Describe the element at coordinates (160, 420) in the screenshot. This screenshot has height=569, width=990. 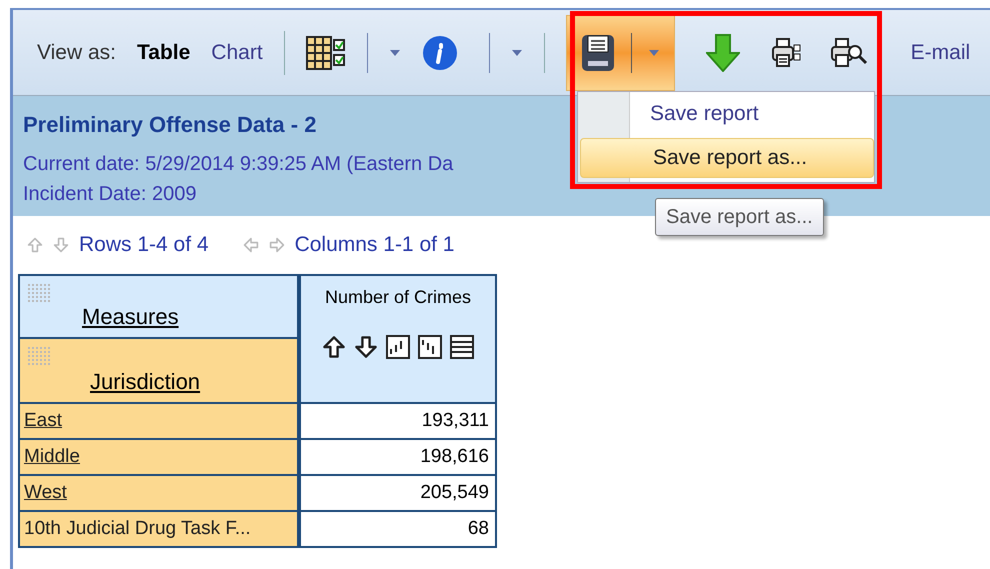
I see `row-header-cell: East` at that location.